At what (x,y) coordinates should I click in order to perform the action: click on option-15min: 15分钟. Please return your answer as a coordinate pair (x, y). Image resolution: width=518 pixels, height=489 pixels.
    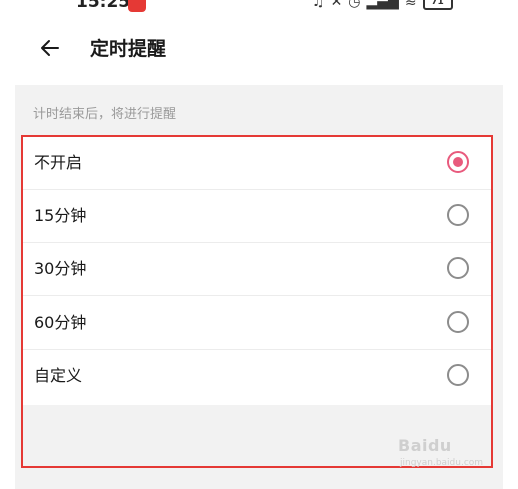
    Looking at the image, I should click on (258, 216).